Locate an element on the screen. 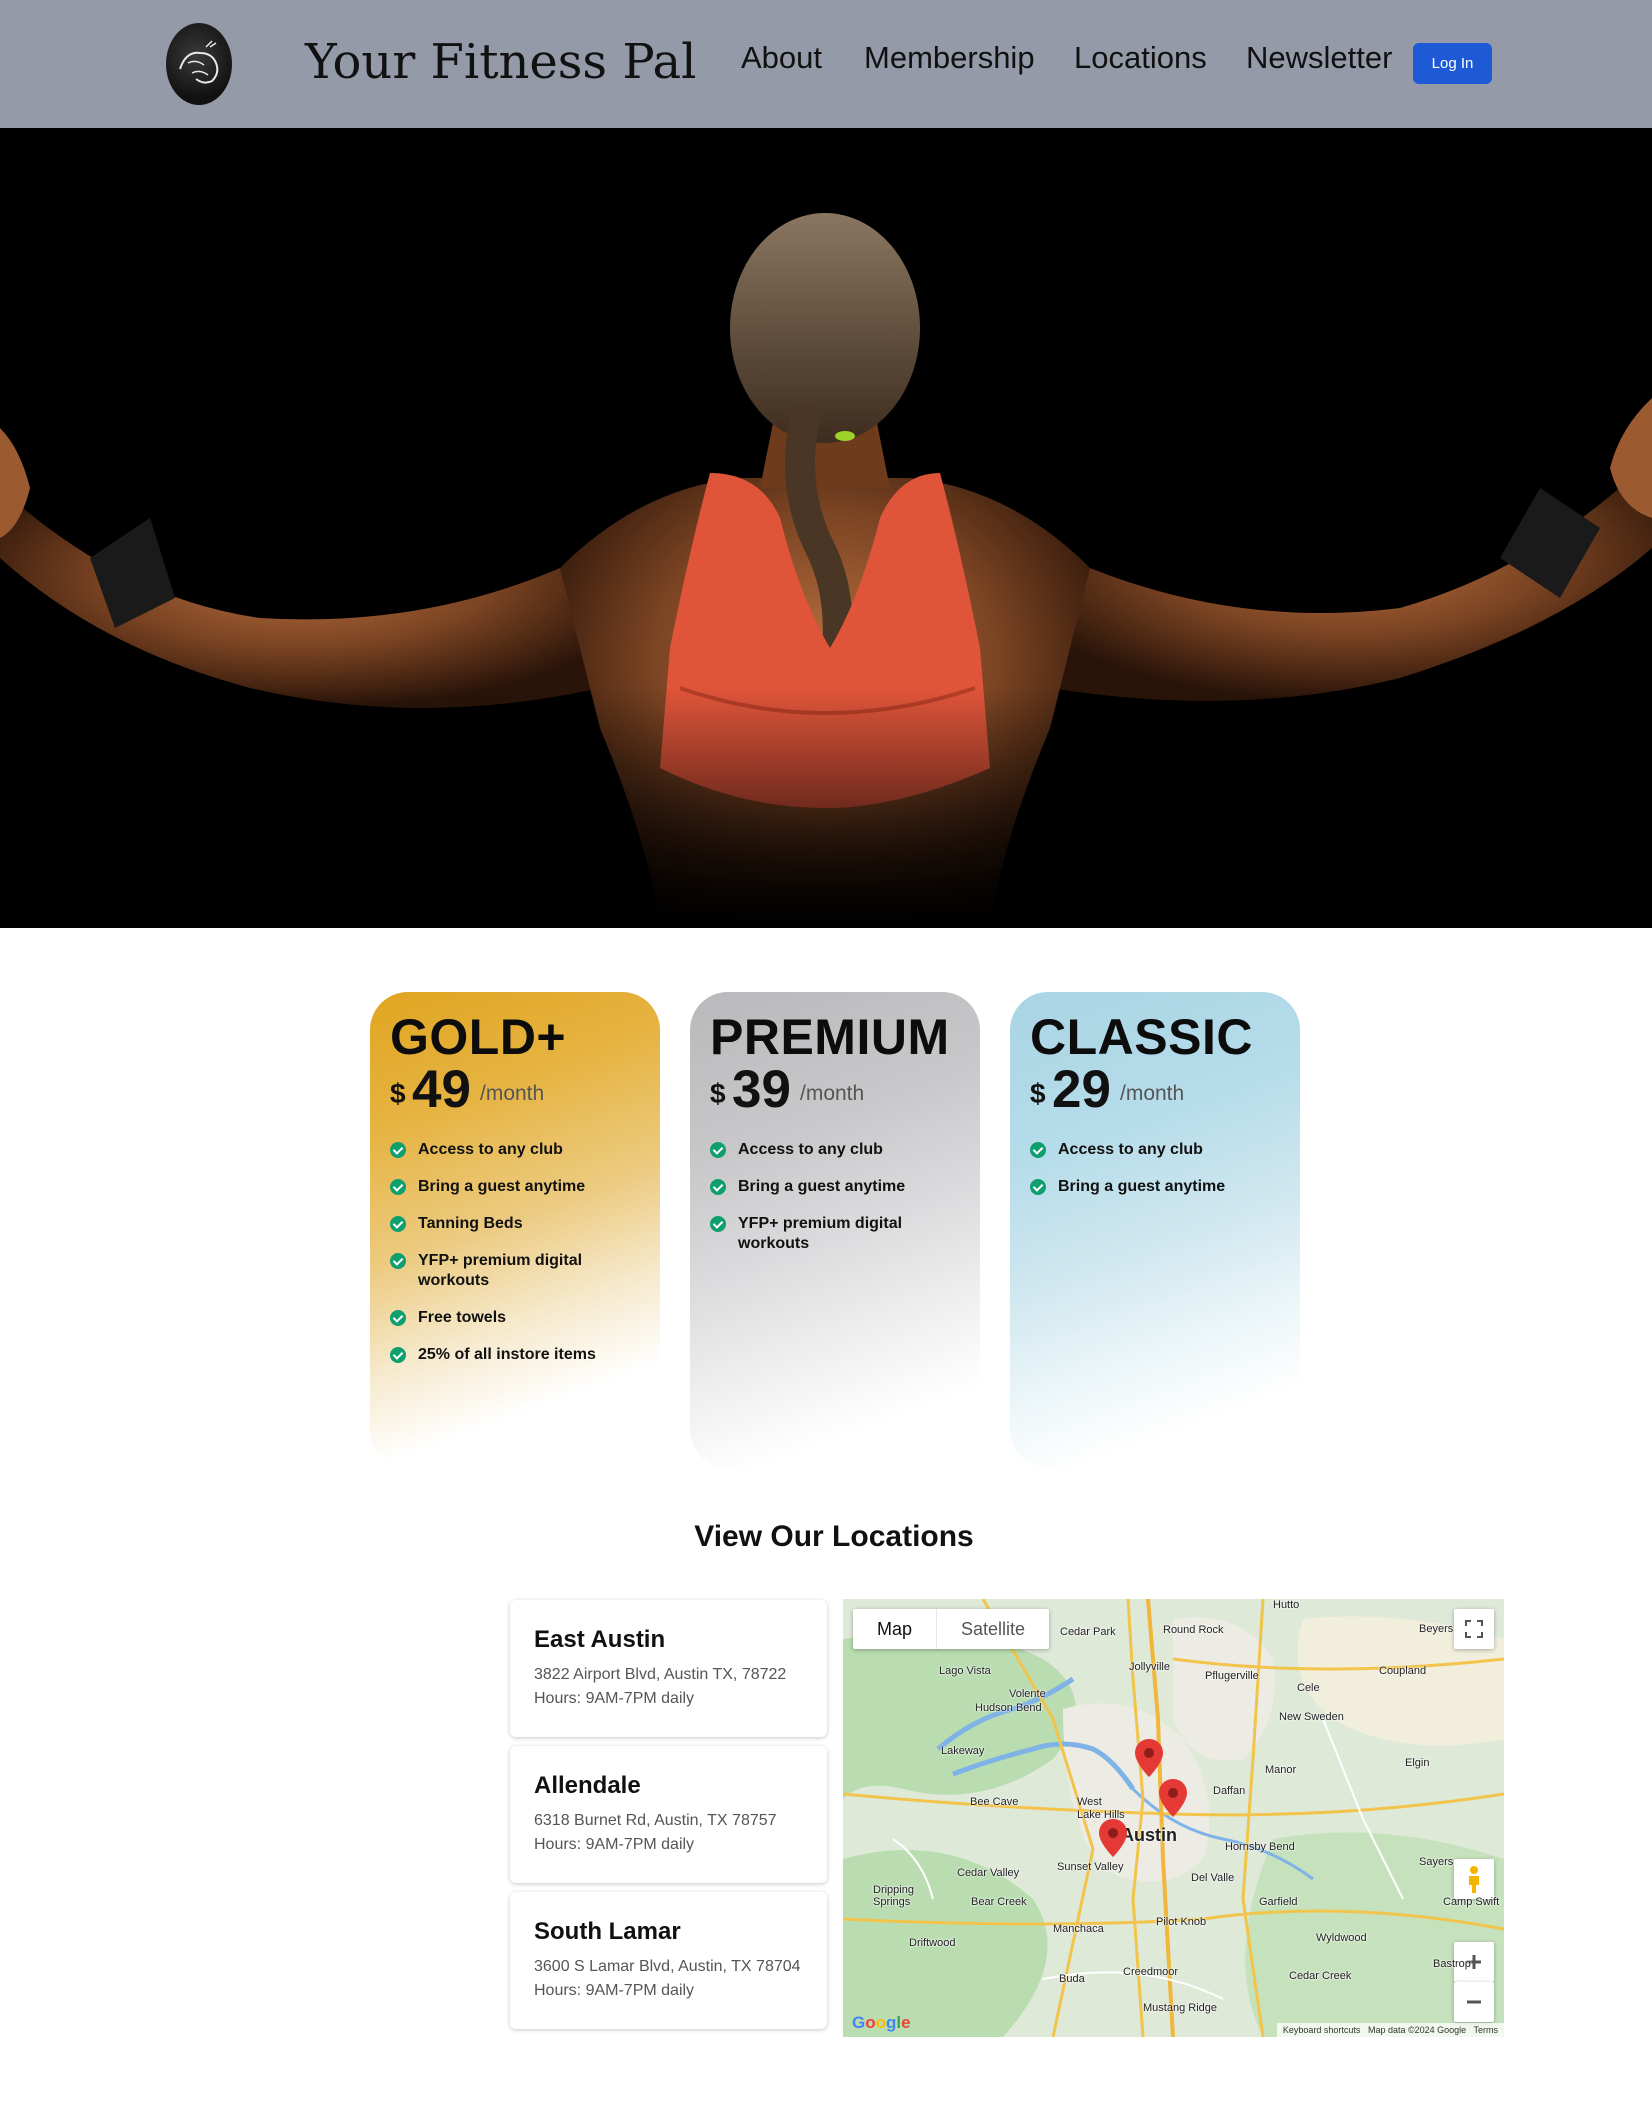 This screenshot has width=1652, height=2120. map-place-label: Cedar Creek is located at coordinates (1320, 1976).